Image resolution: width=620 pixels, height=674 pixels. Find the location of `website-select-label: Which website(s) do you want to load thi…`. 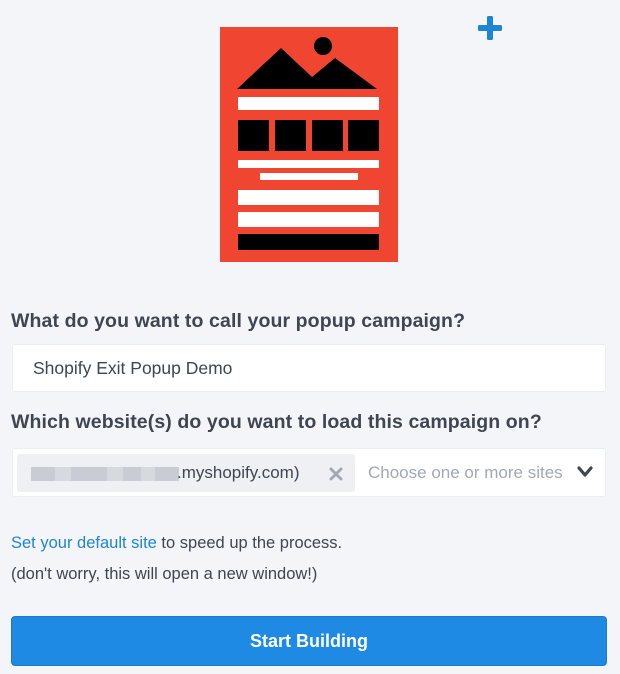

website-select-label: Which website(s) do you want to load thi… is located at coordinates (276, 422).